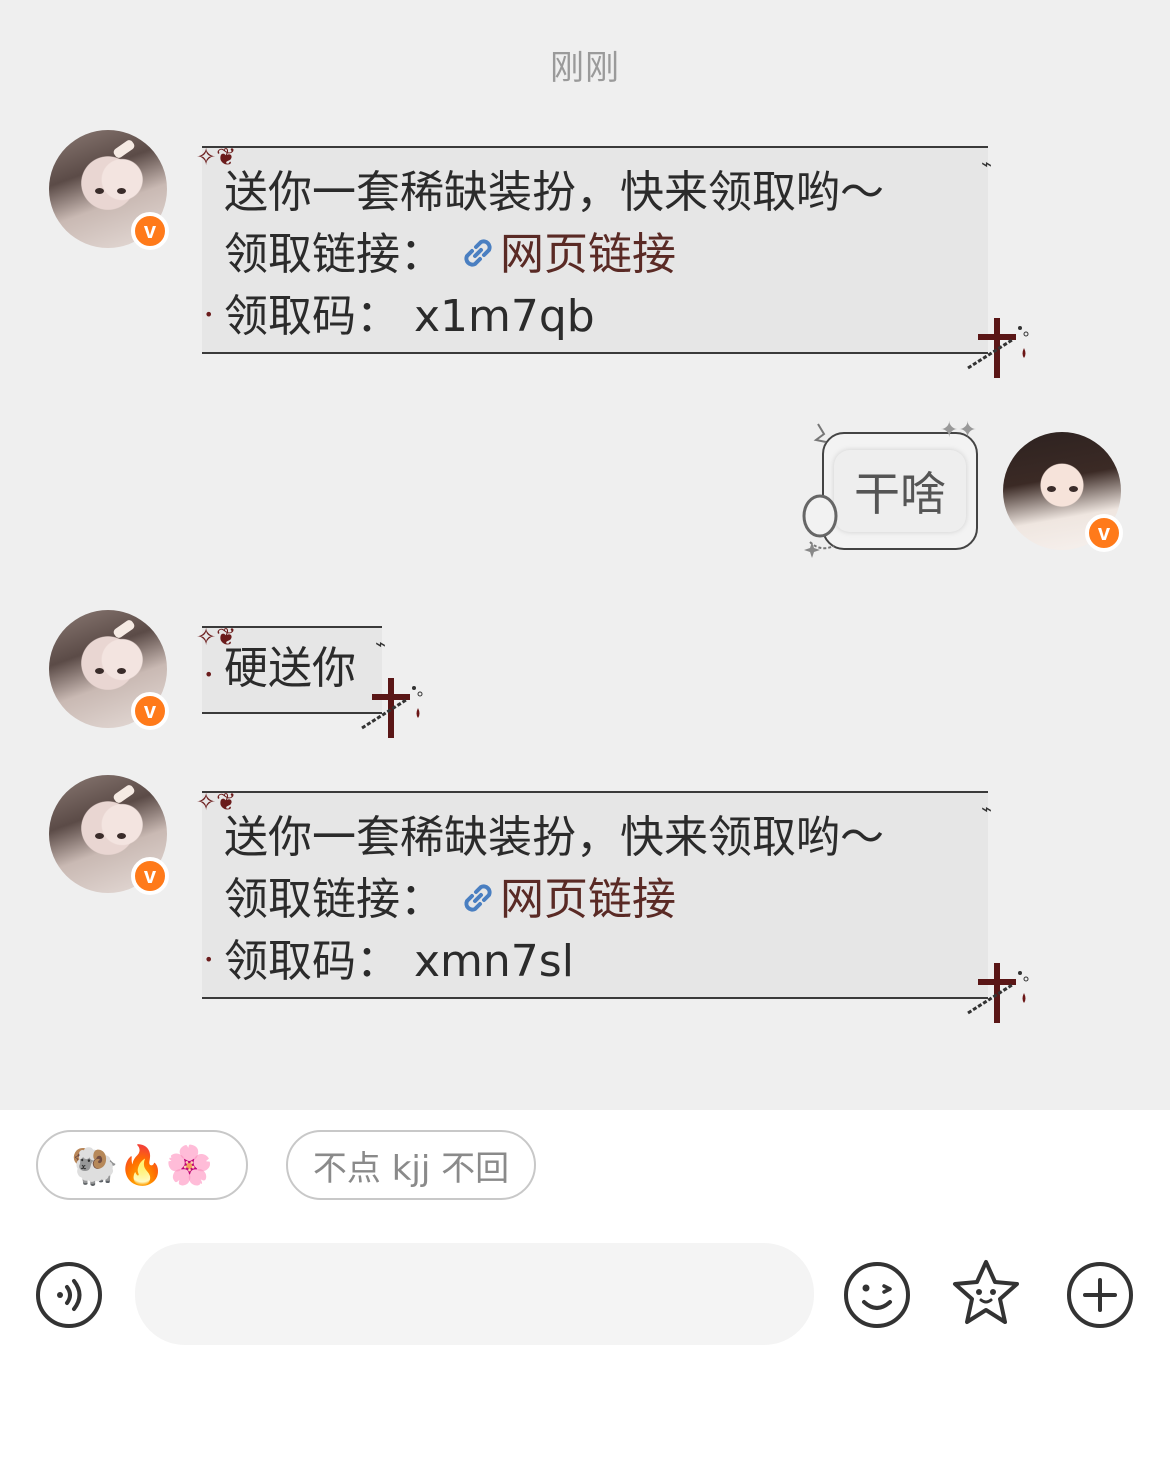 Image resolution: width=1170 pixels, height=1471 pixels. I want to click on message-code-line: 领取码： xmn7sl, so click(399, 961).